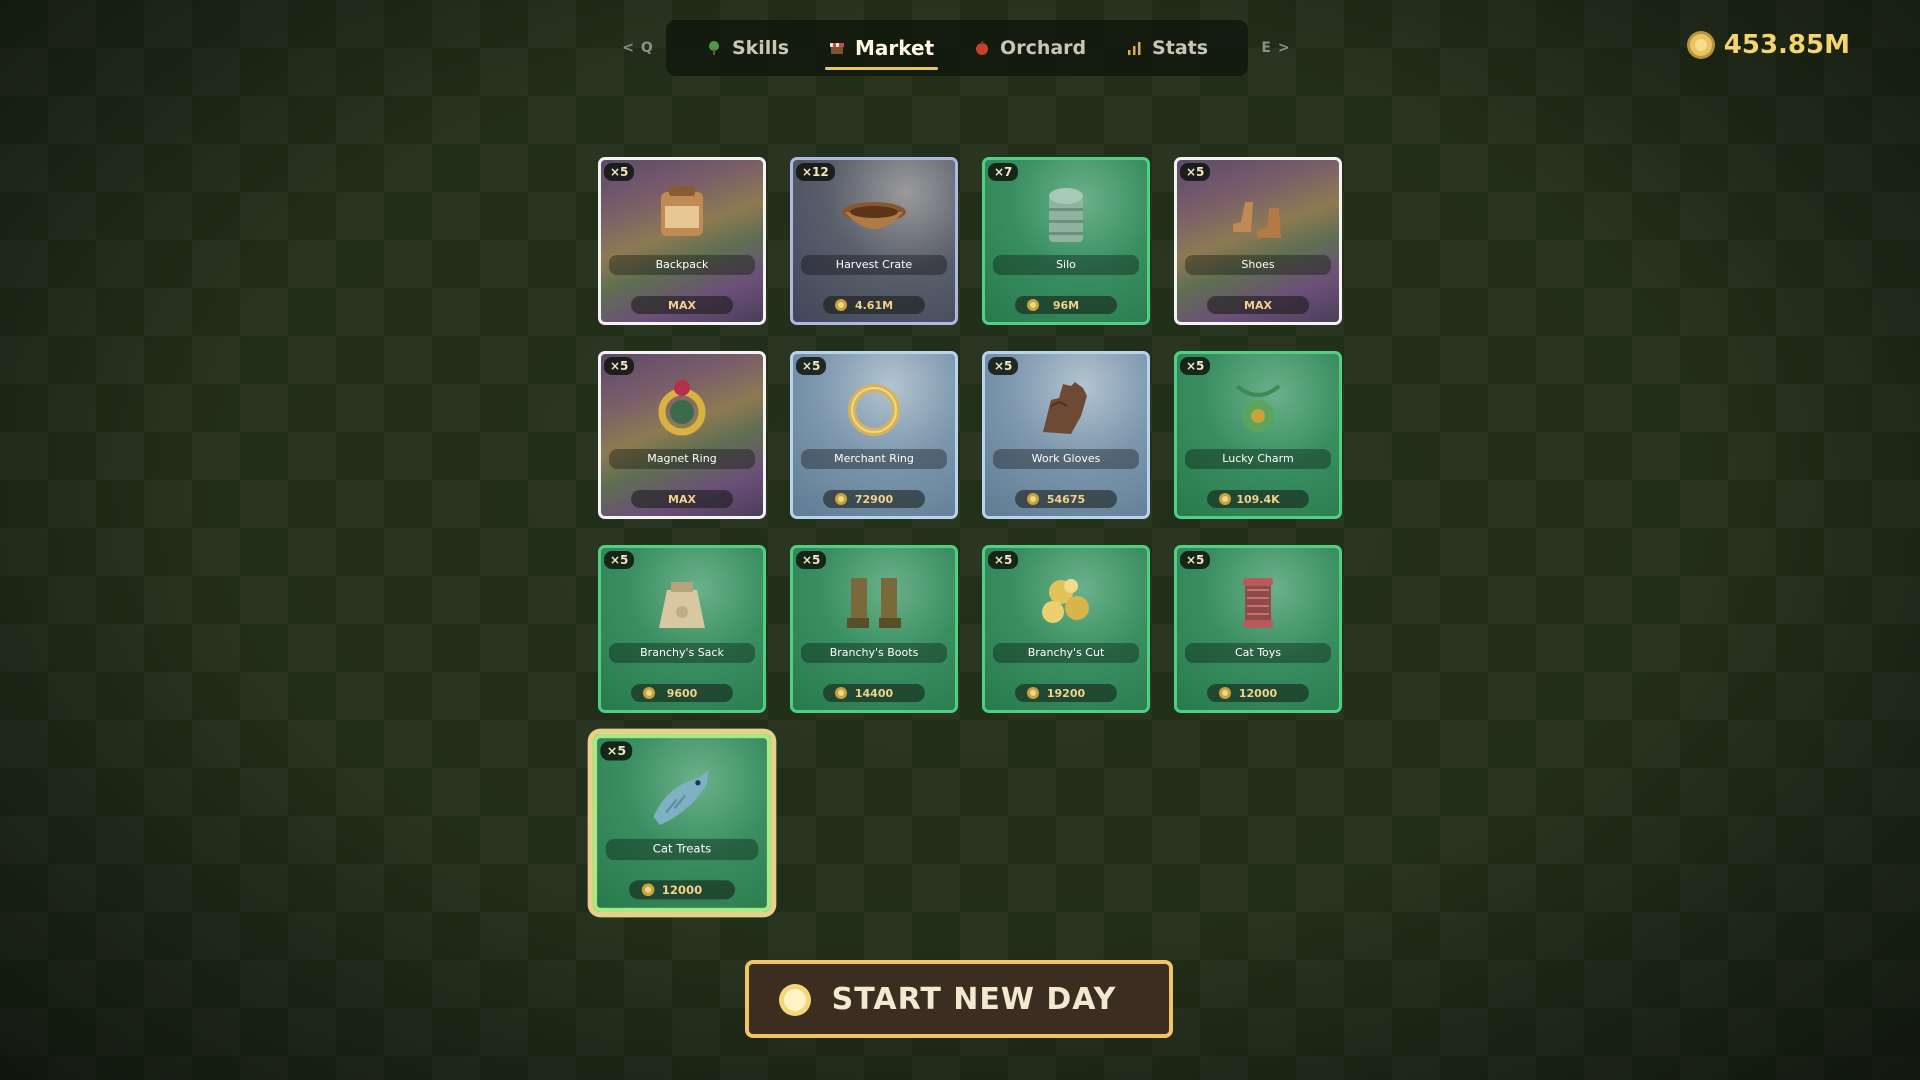 This screenshot has width=1920, height=1080. I want to click on coin-balance: 453.85M, so click(1768, 45).